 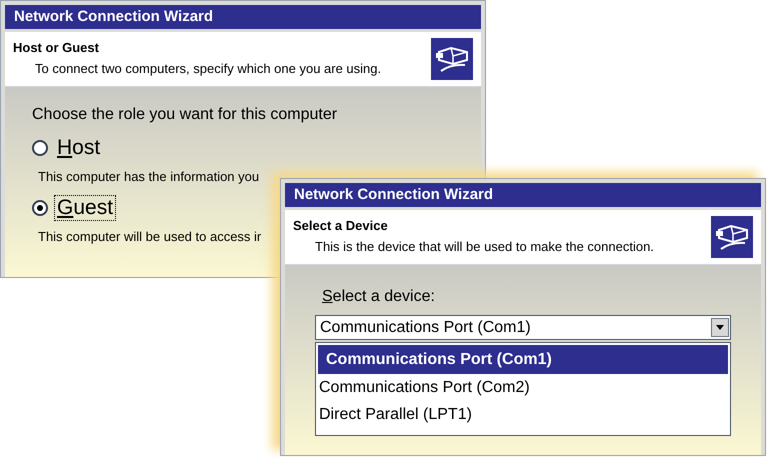 I want to click on header-subtitle: To connect two computers, specify which one you are using., so click(x=208, y=69).